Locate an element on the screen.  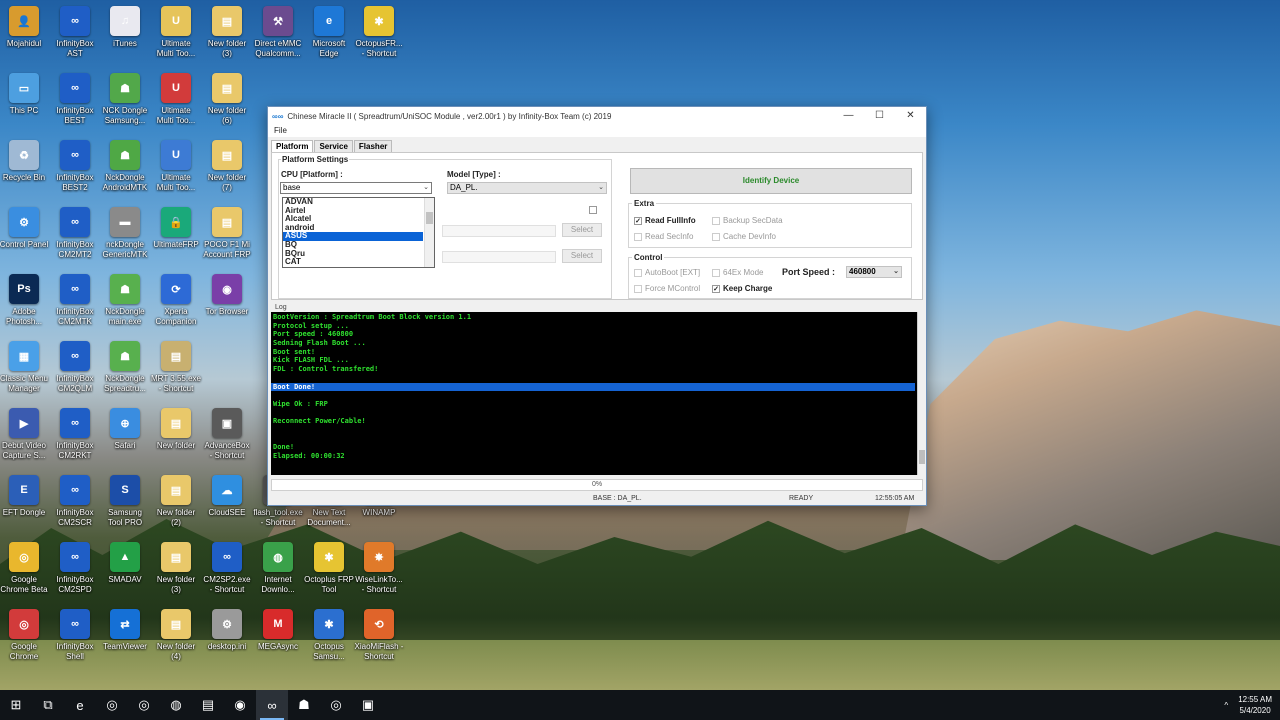
desktop-icon: ▬ nckDongle GenericMTK is located at coordinates (125, 238).